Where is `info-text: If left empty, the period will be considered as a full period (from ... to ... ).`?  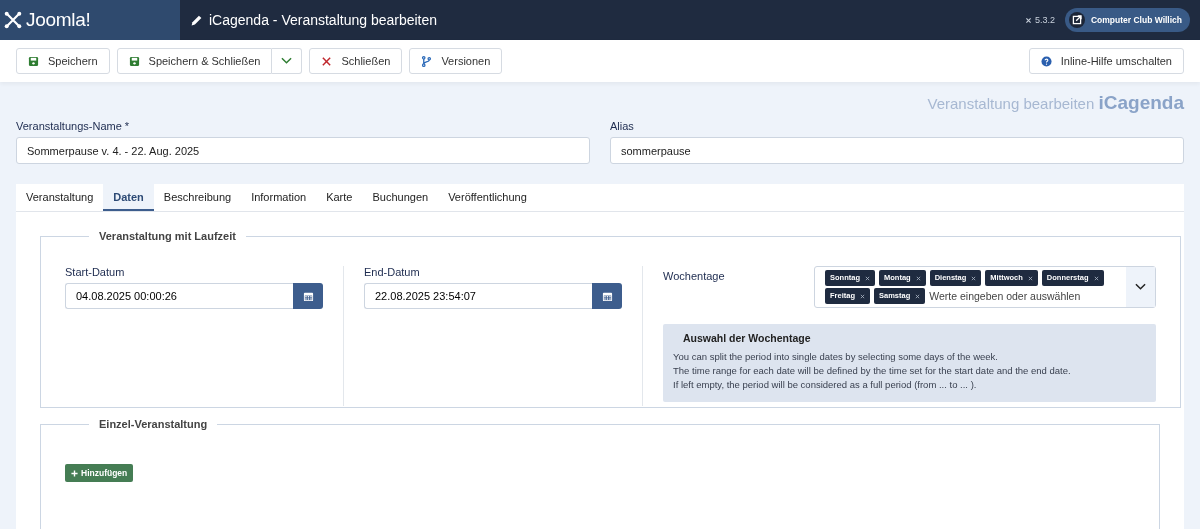 info-text: If left empty, the period will be considered as a full period (from ... to ... ). is located at coordinates (825, 385).